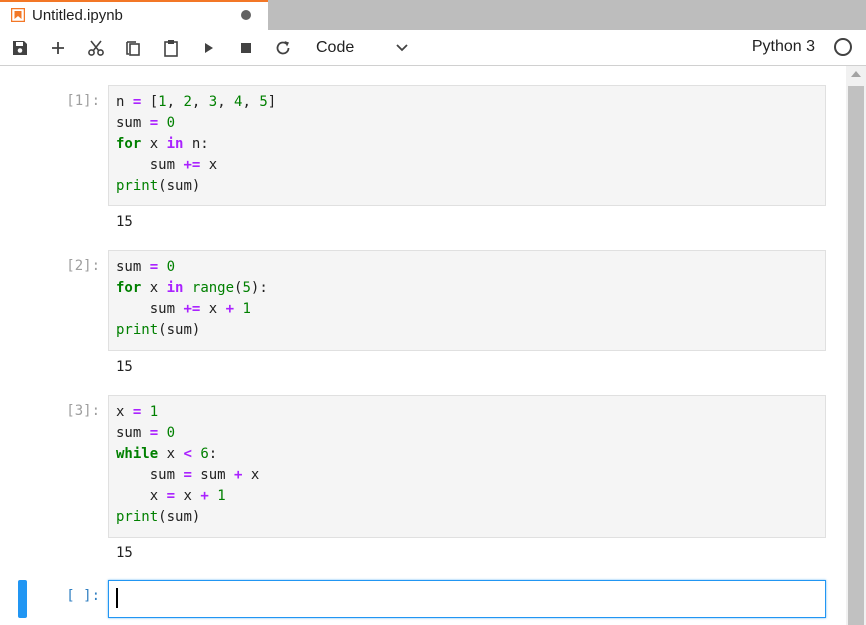 Image resolution: width=866 pixels, height=625 pixels. I want to click on cell-type-value: Code, so click(335, 47).